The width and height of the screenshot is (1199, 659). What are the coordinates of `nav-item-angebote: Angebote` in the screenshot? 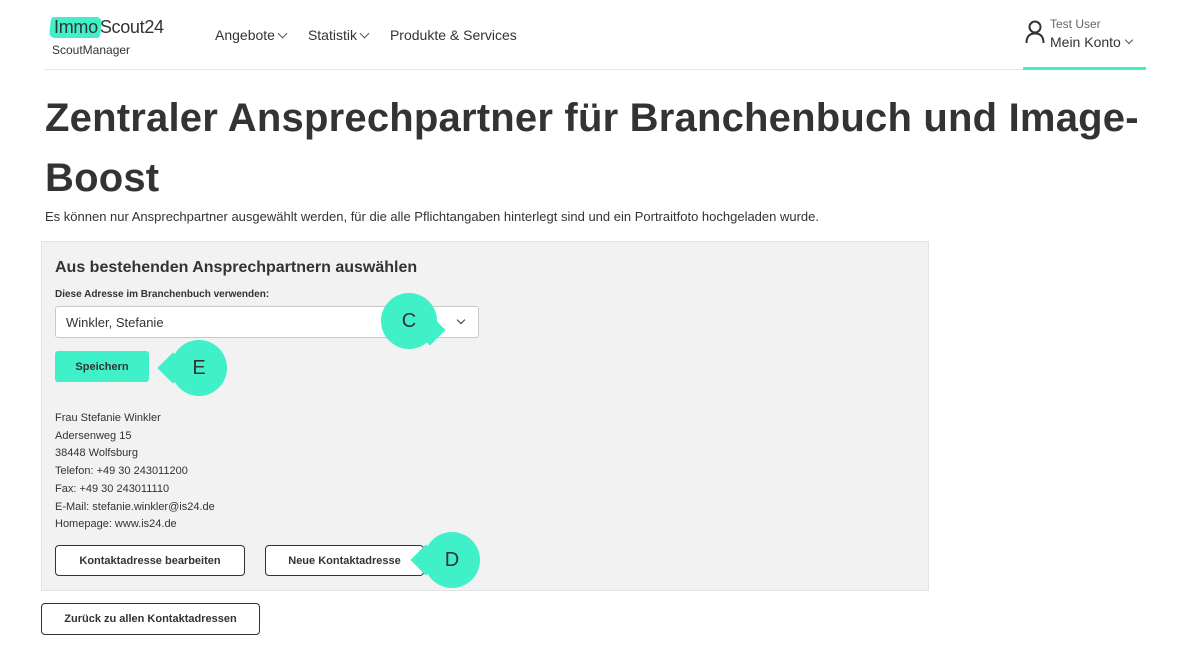 It's located at (251, 35).